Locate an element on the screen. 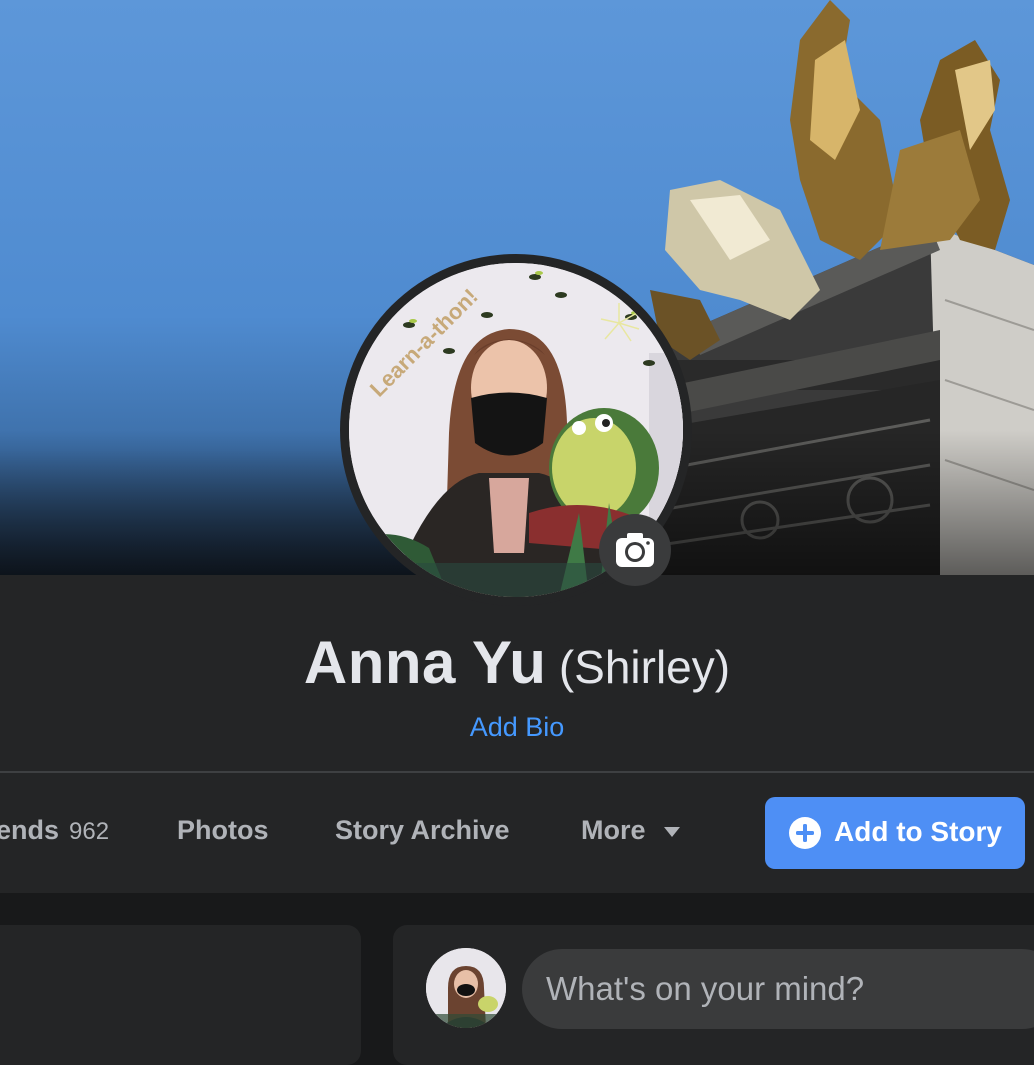  add-to-story-button: Add to Story is located at coordinates (895, 833).